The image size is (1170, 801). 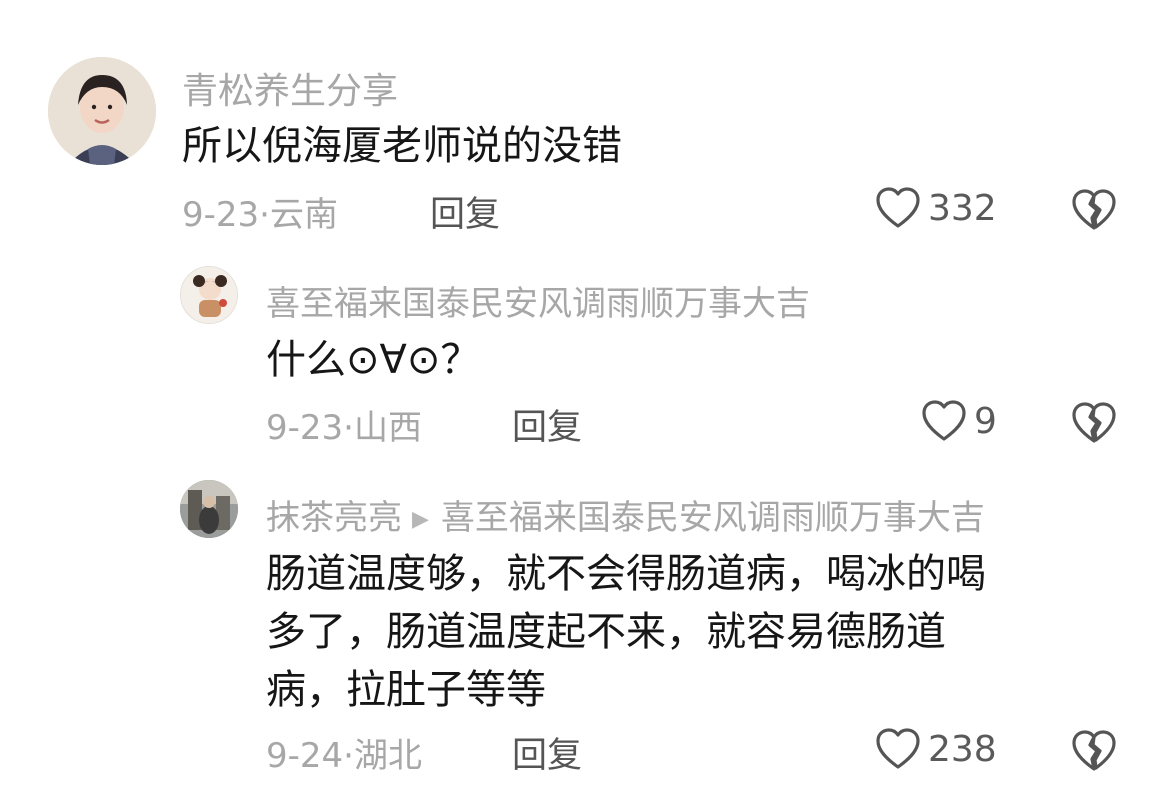 I want to click on comment-location: 云南, so click(x=303, y=215).